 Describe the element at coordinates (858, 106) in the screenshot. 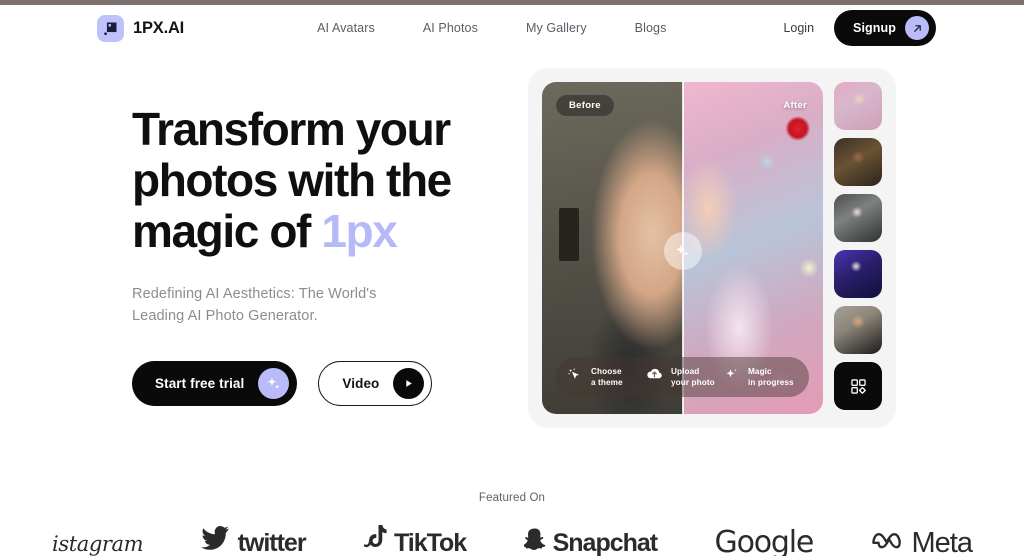

I see `thumbnail-floral-portrait` at that location.